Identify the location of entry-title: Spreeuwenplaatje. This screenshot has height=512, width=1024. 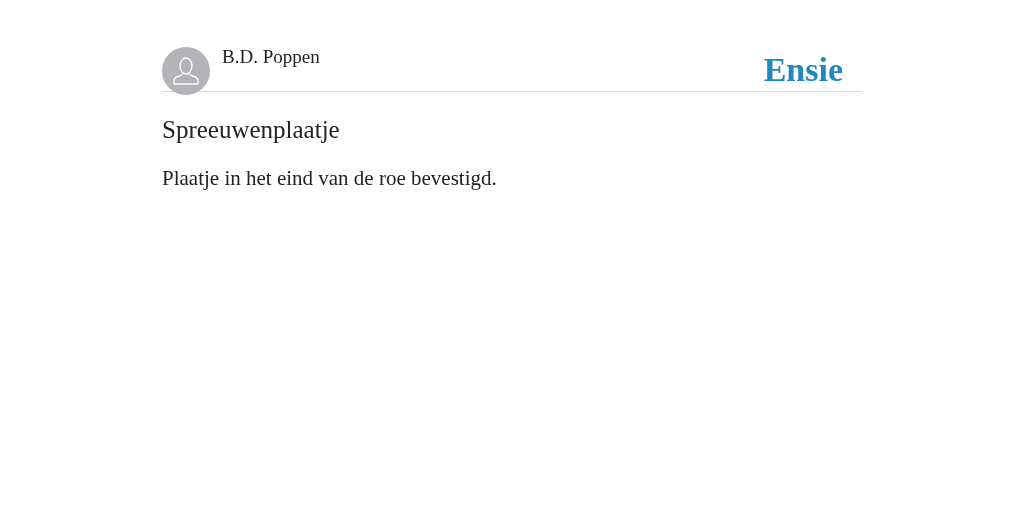
(251, 130).